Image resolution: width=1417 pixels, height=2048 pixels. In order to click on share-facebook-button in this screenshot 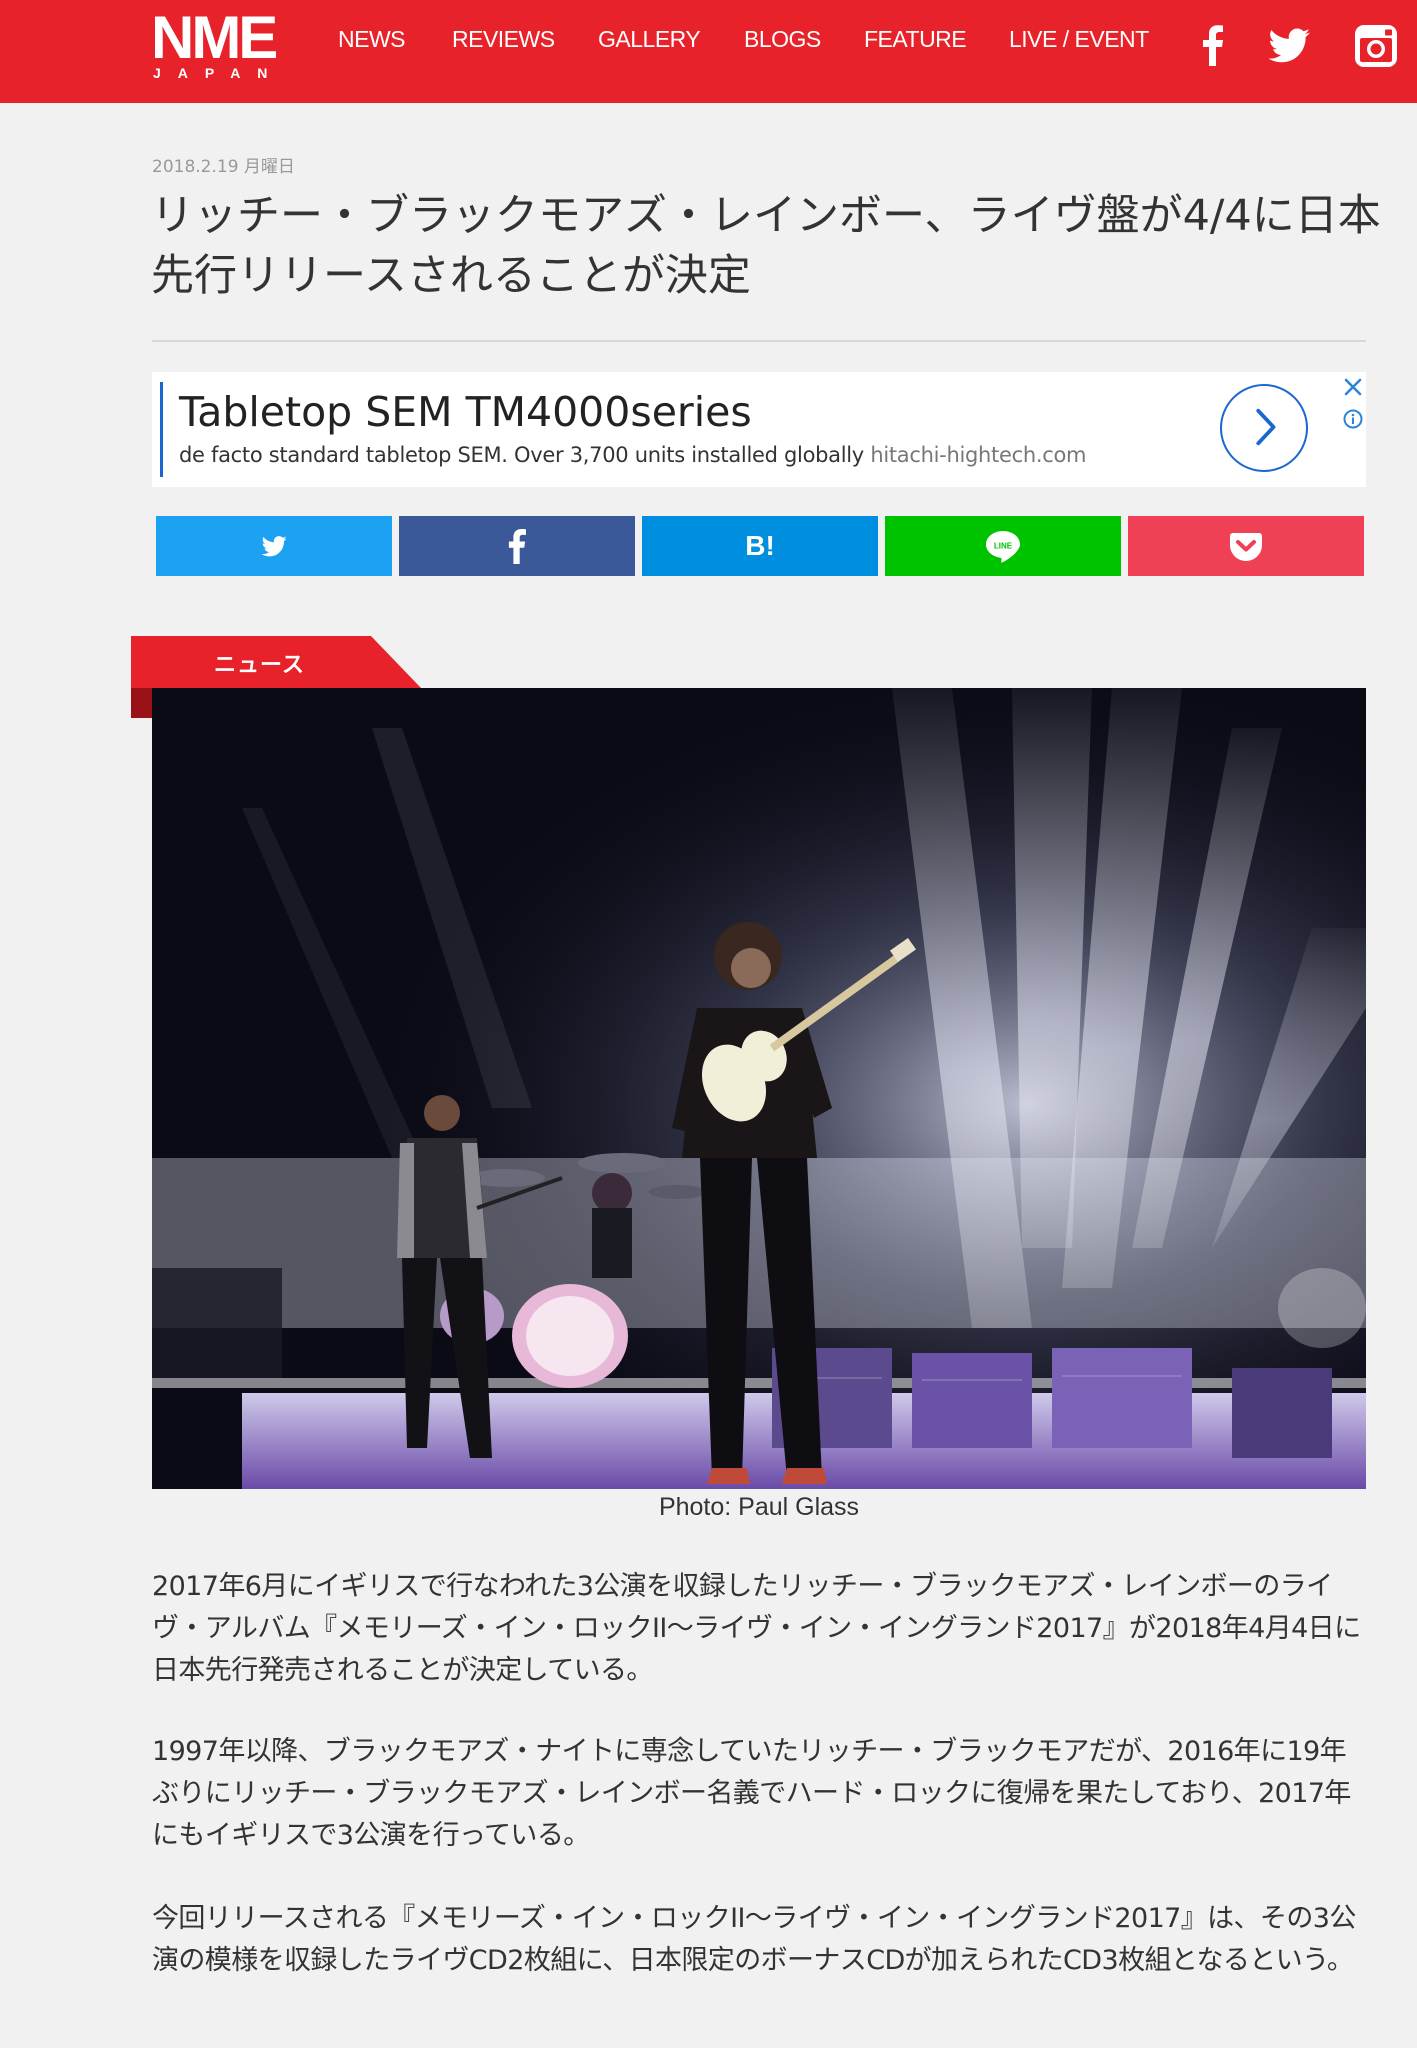, I will do `click(517, 546)`.